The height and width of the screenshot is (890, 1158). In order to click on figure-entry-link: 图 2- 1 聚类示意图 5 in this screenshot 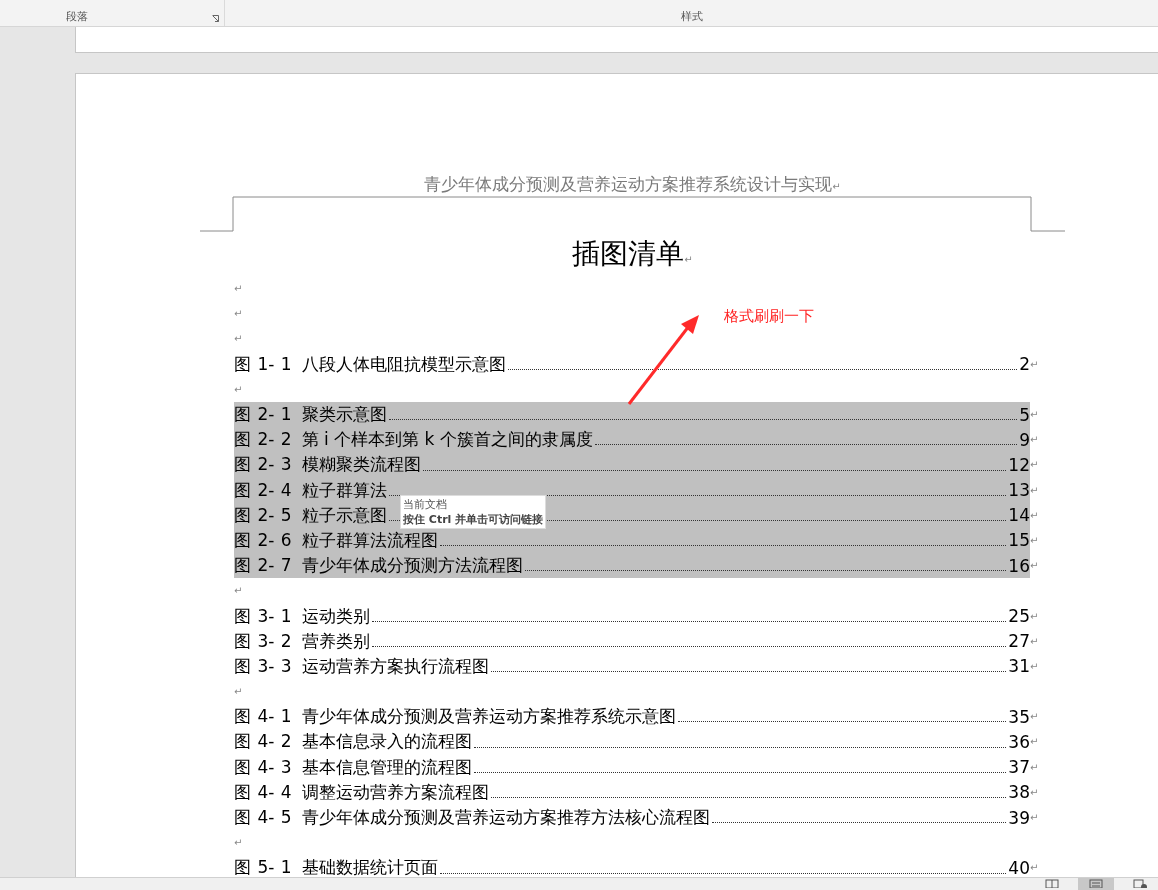, I will do `click(632, 414)`.